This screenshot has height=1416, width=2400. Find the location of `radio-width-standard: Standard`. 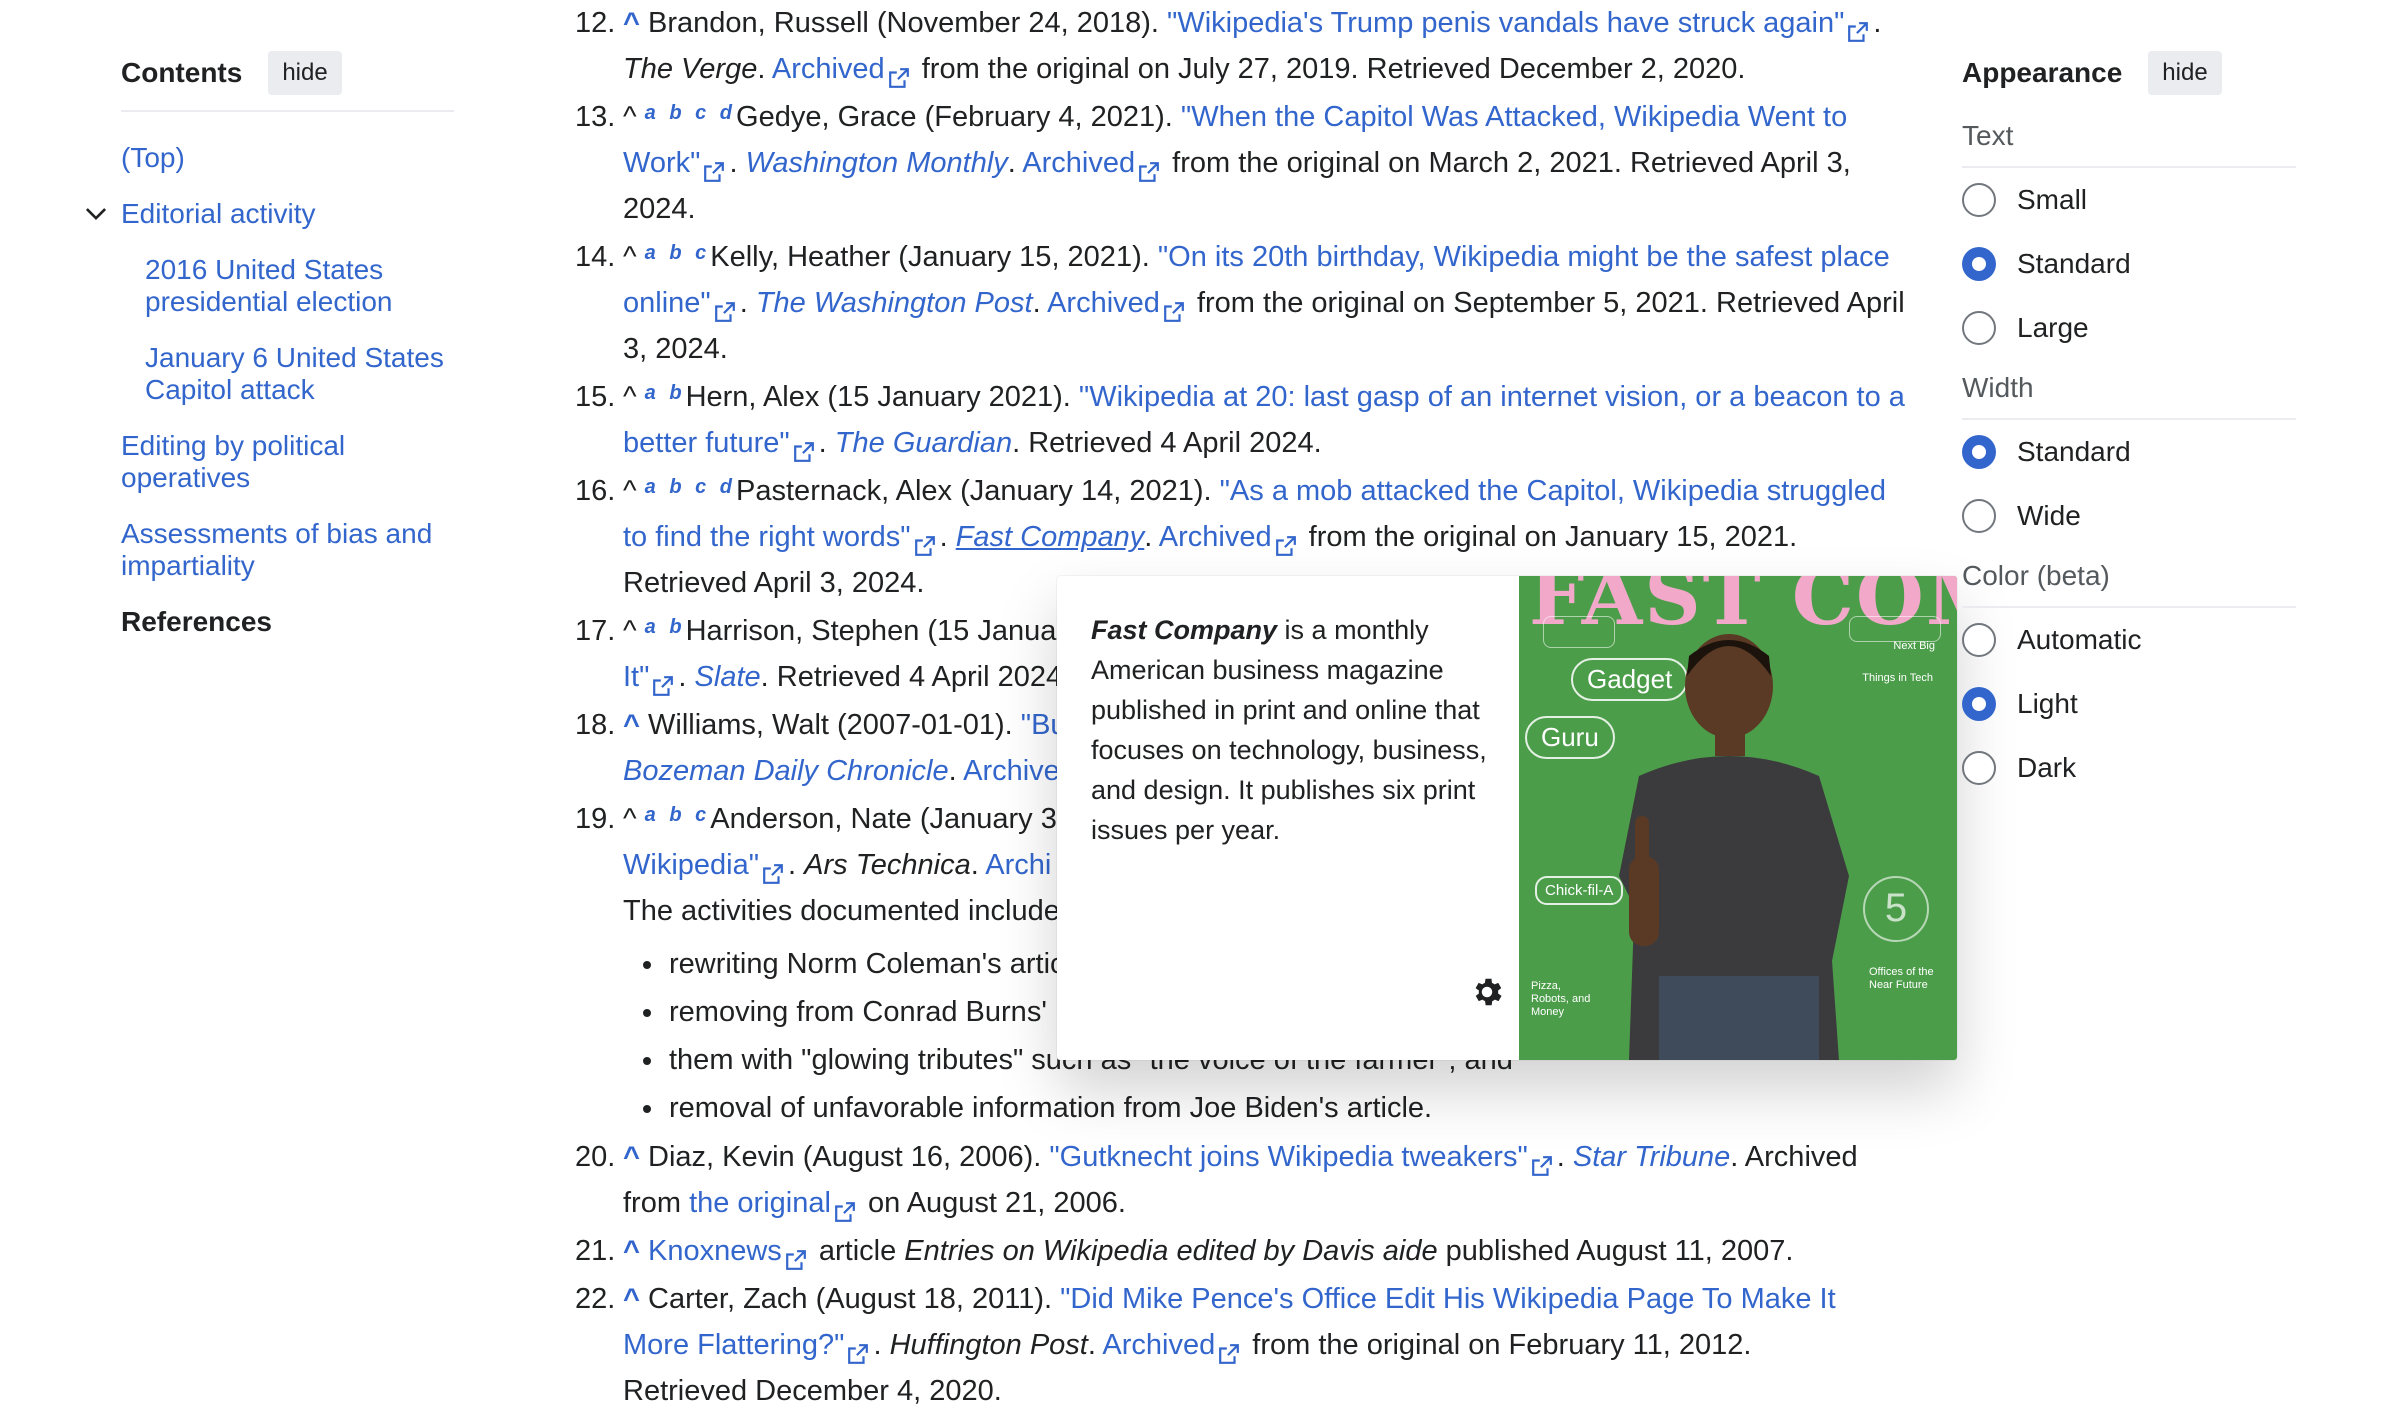

radio-width-standard: Standard is located at coordinates (2129, 452).